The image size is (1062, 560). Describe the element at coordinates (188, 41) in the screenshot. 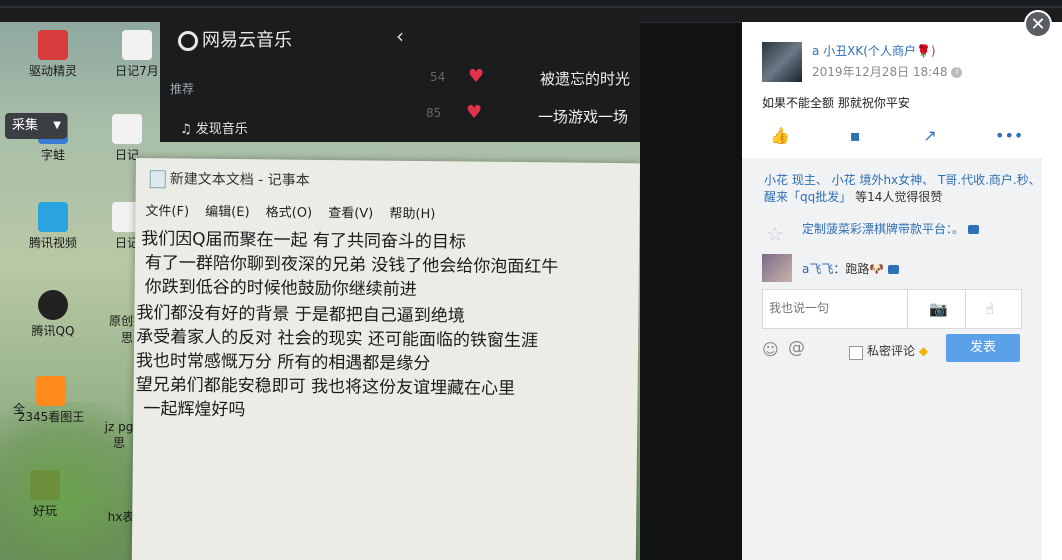

I see `netease-music-icon` at that location.